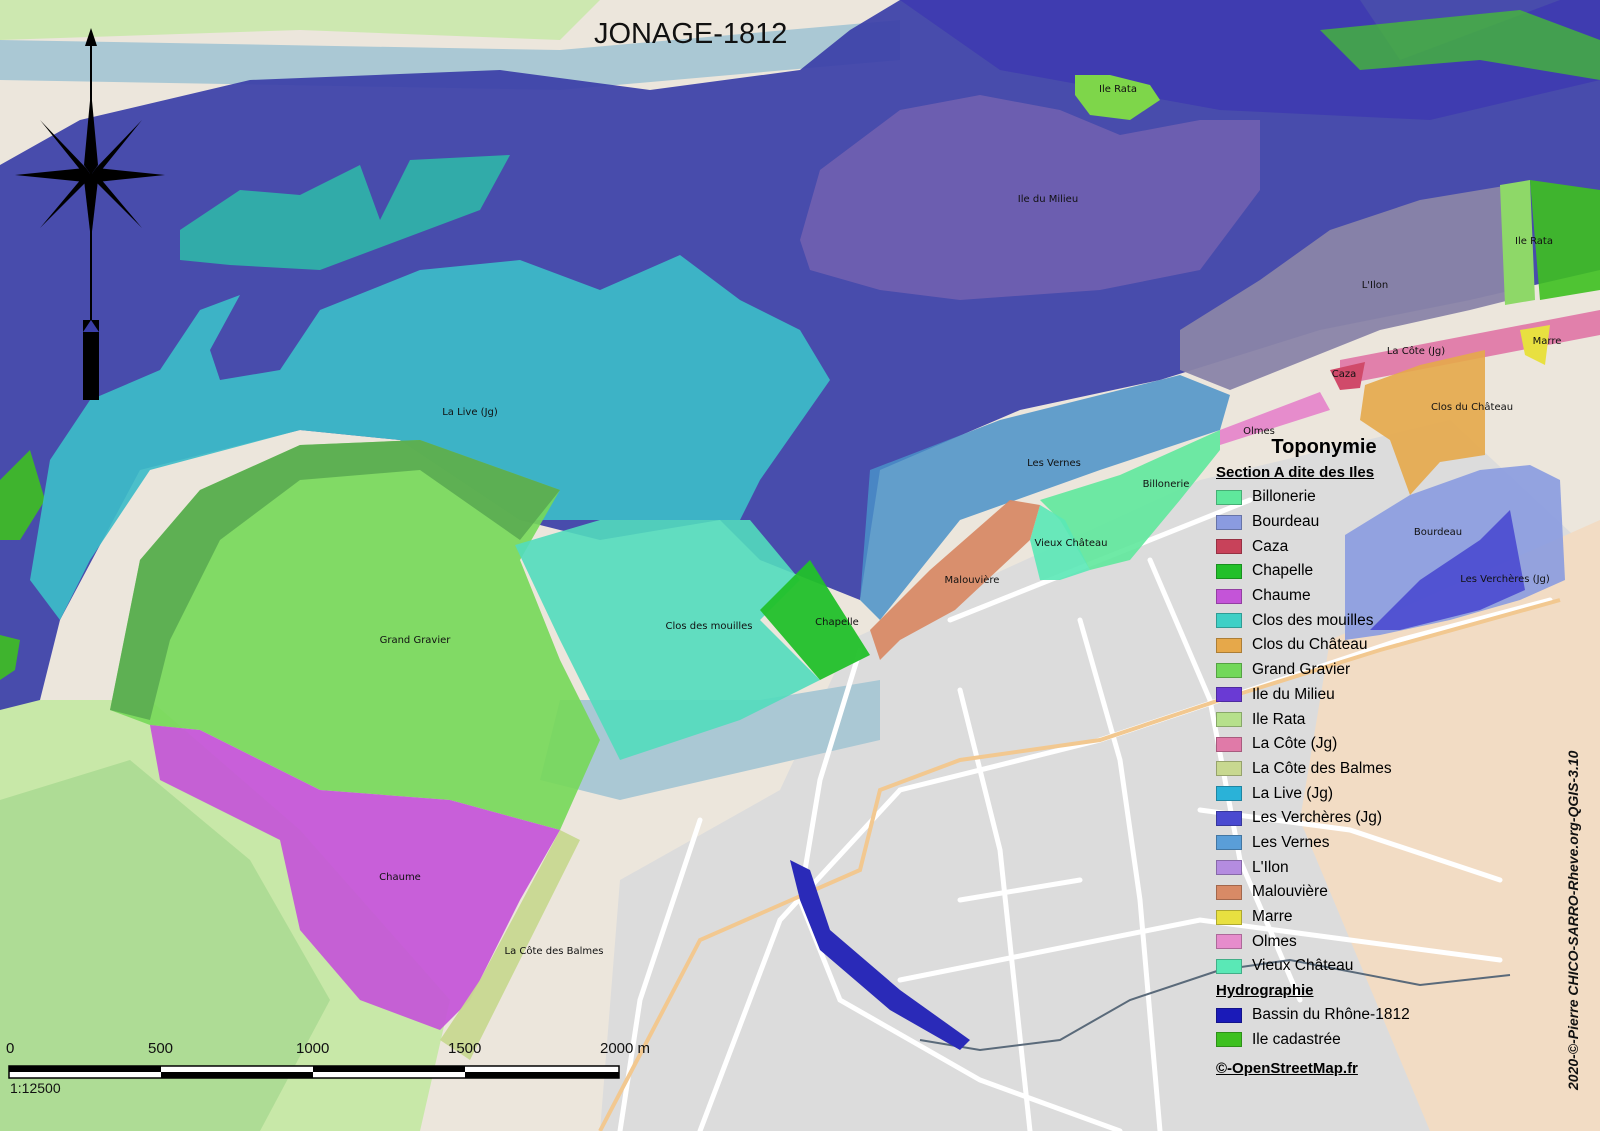  What do you see at coordinates (1048, 199) in the screenshot?
I see `label-ile-du-milieu: Ile du Milieu` at bounding box center [1048, 199].